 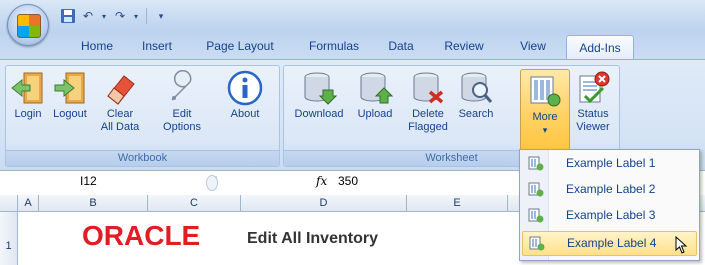 I want to click on menu-item-example-label-1: Example Label 1, so click(x=608, y=163).